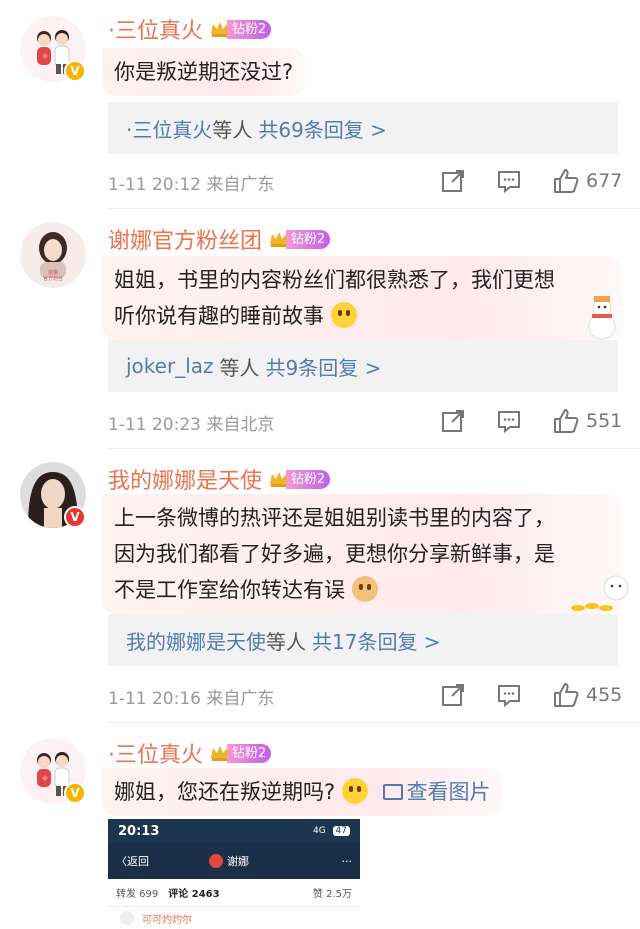  I want to click on location: 来自北京, so click(240, 425).